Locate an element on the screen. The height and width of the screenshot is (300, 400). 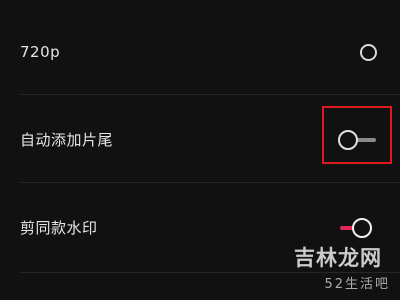
toggle-knob is located at coordinates (362, 228).